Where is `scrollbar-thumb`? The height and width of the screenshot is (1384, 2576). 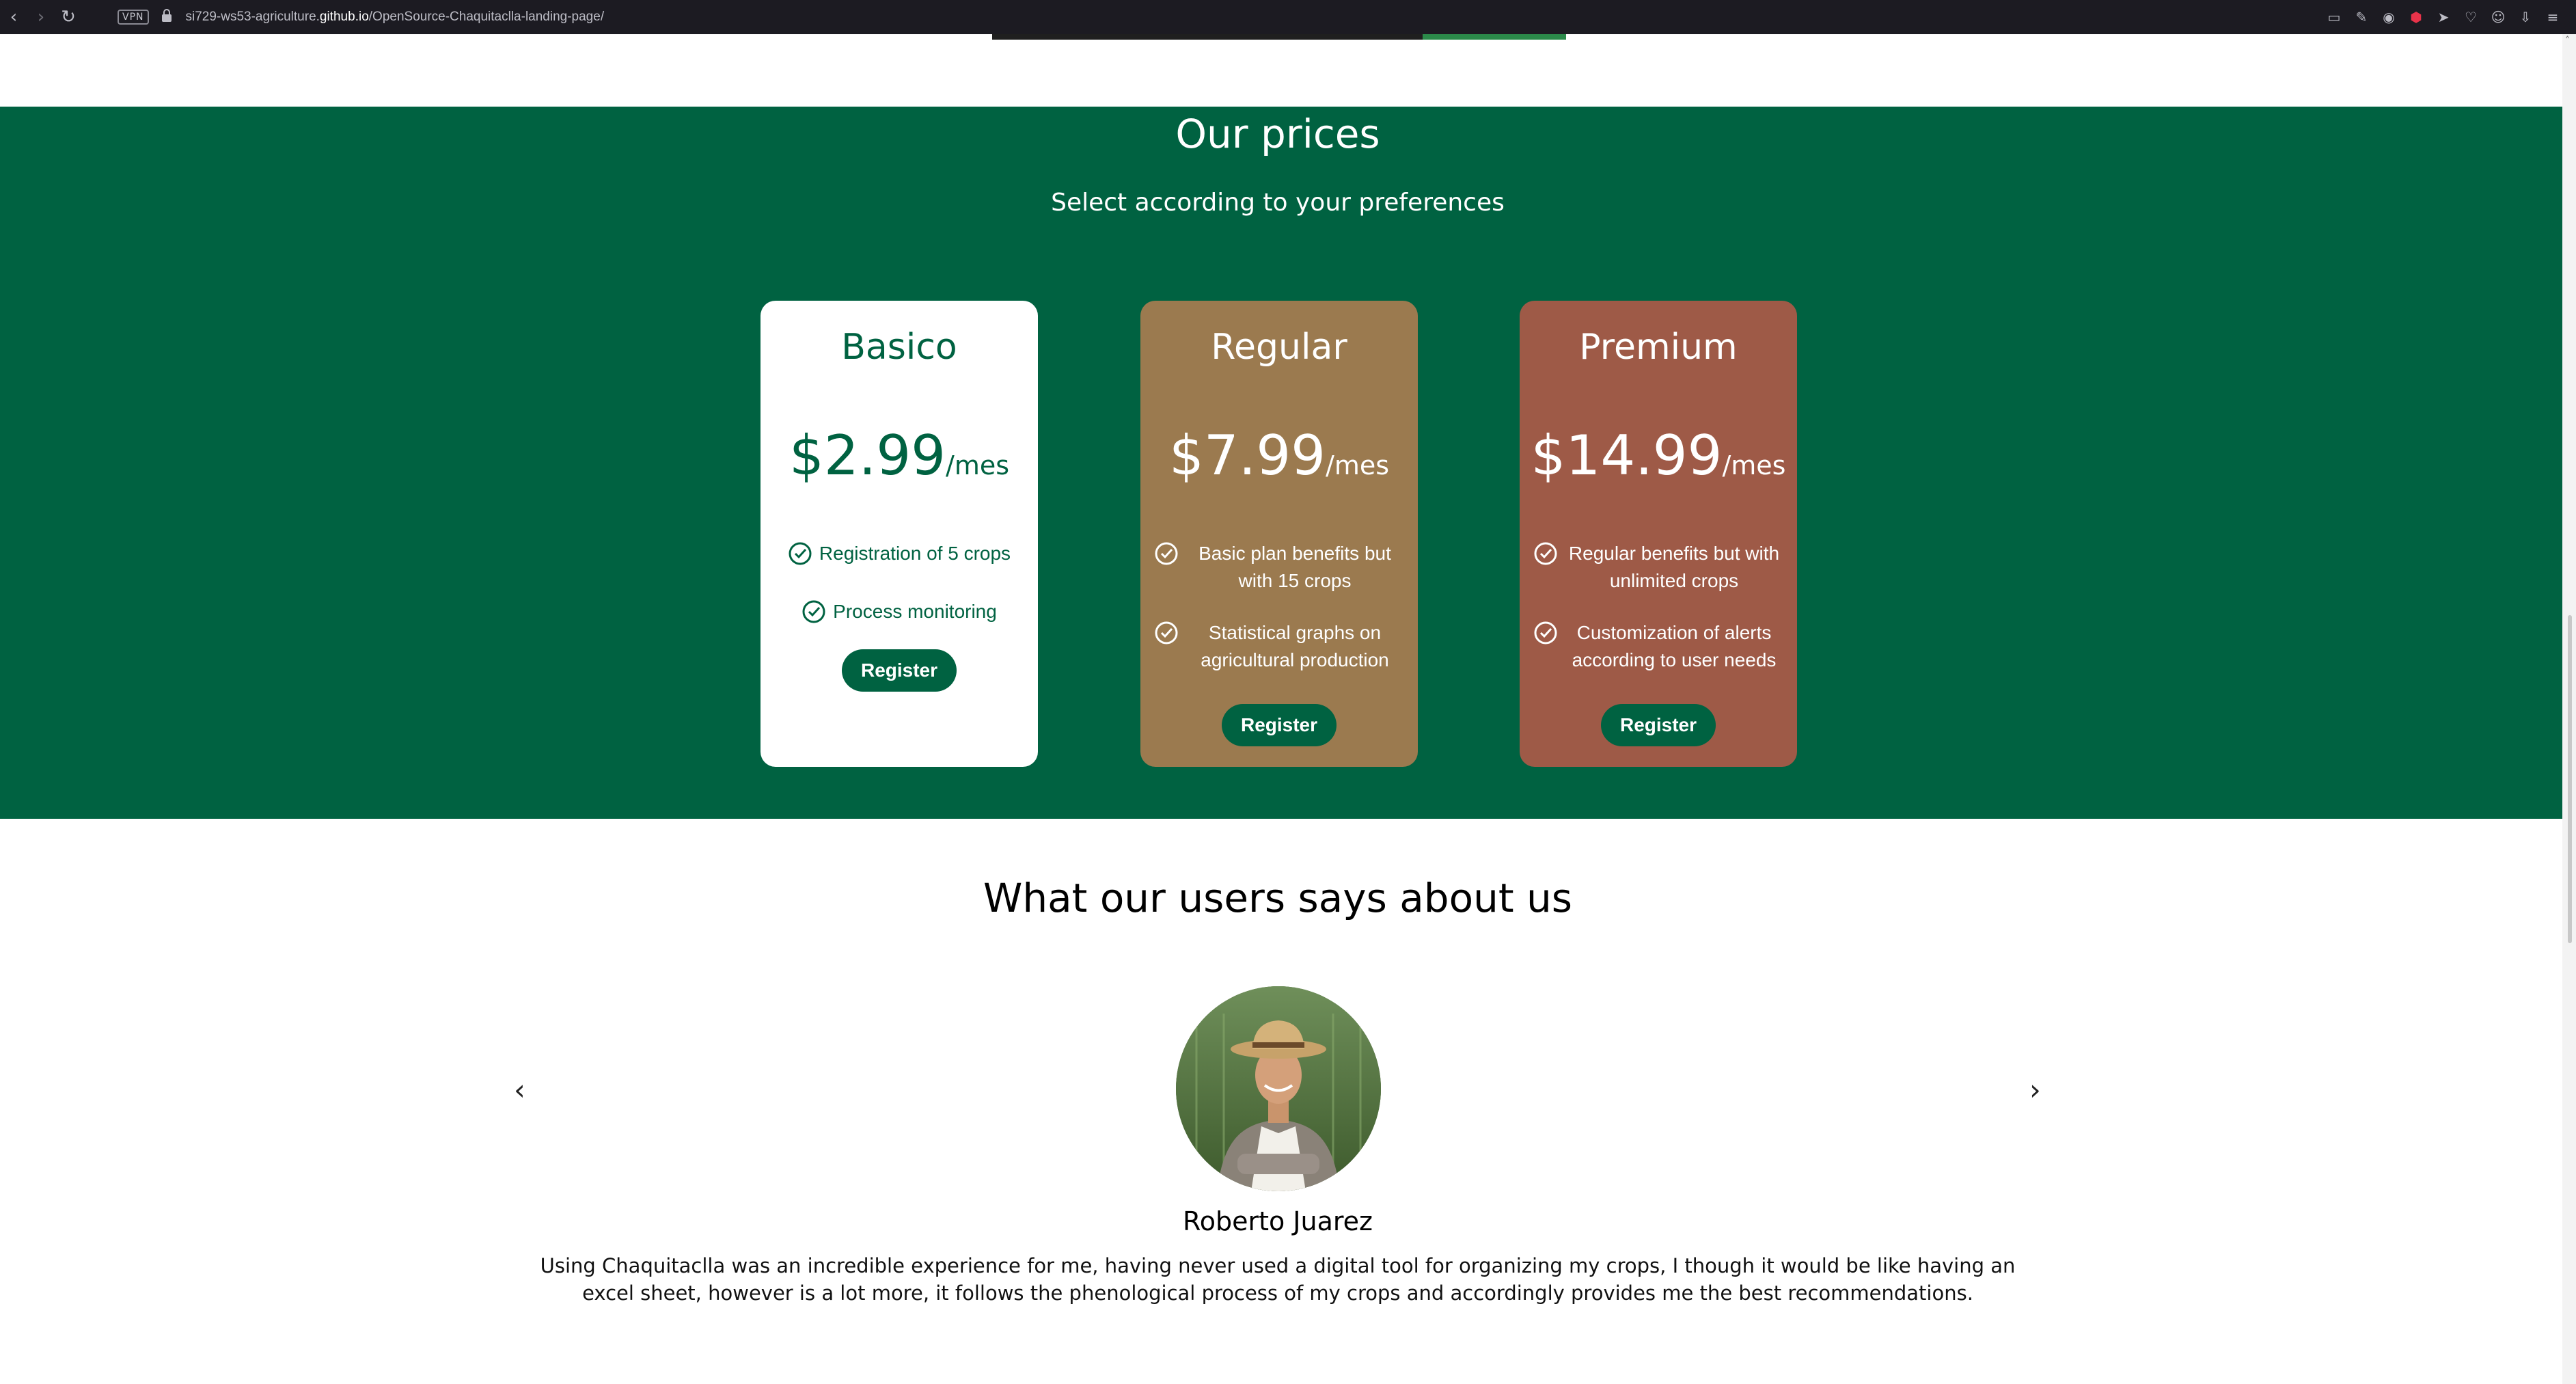
scrollbar-thumb is located at coordinates (2570, 779).